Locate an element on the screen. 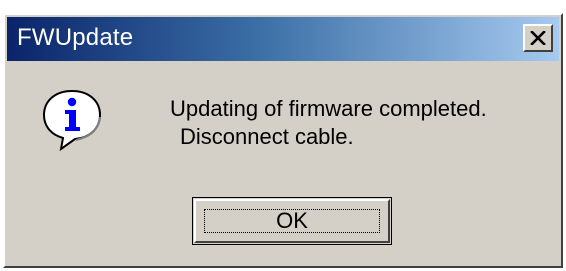  focus-rectangle: OK is located at coordinates (292, 221).